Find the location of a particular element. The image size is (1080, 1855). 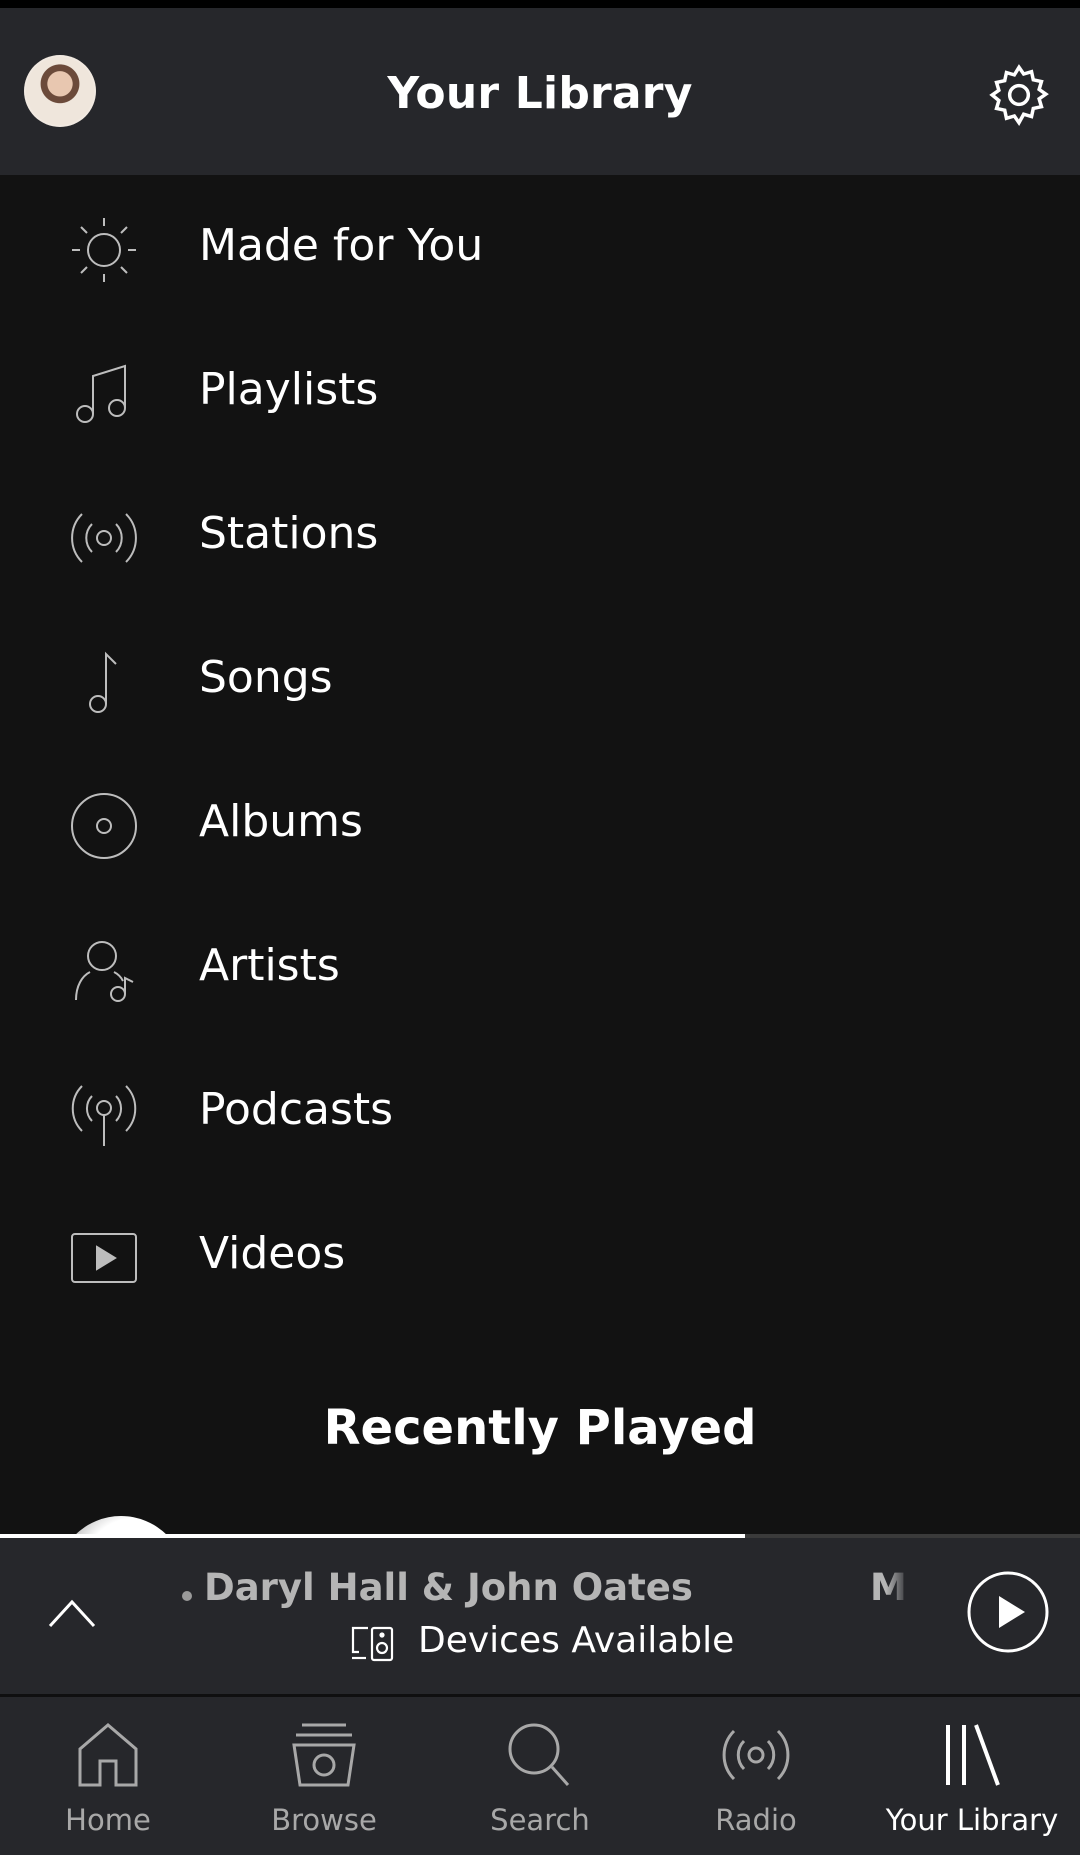

menu-item-playlists: Playlists is located at coordinates (540, 391).